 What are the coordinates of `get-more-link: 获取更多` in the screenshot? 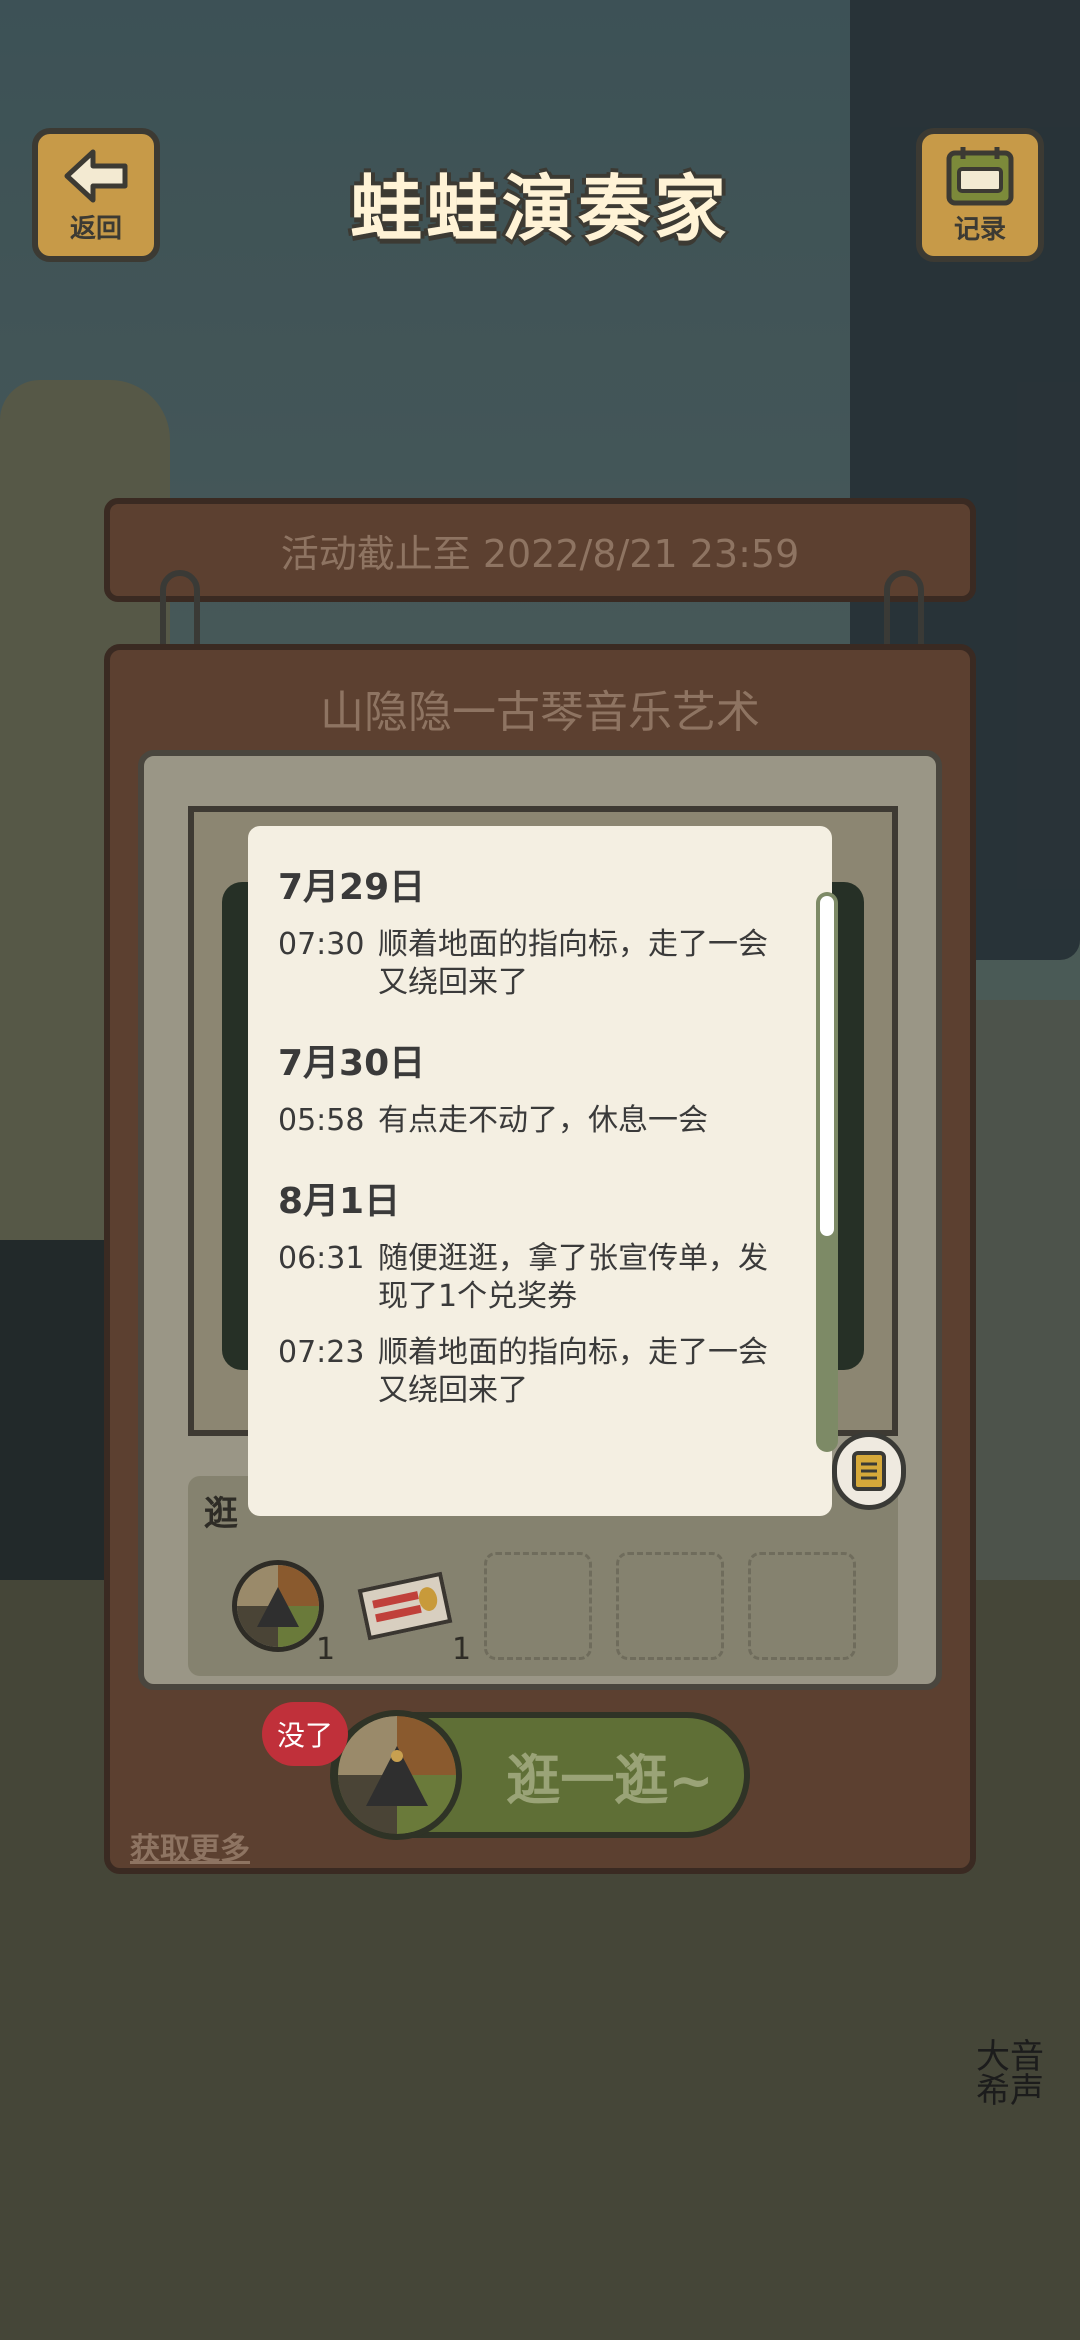 It's located at (190, 1846).